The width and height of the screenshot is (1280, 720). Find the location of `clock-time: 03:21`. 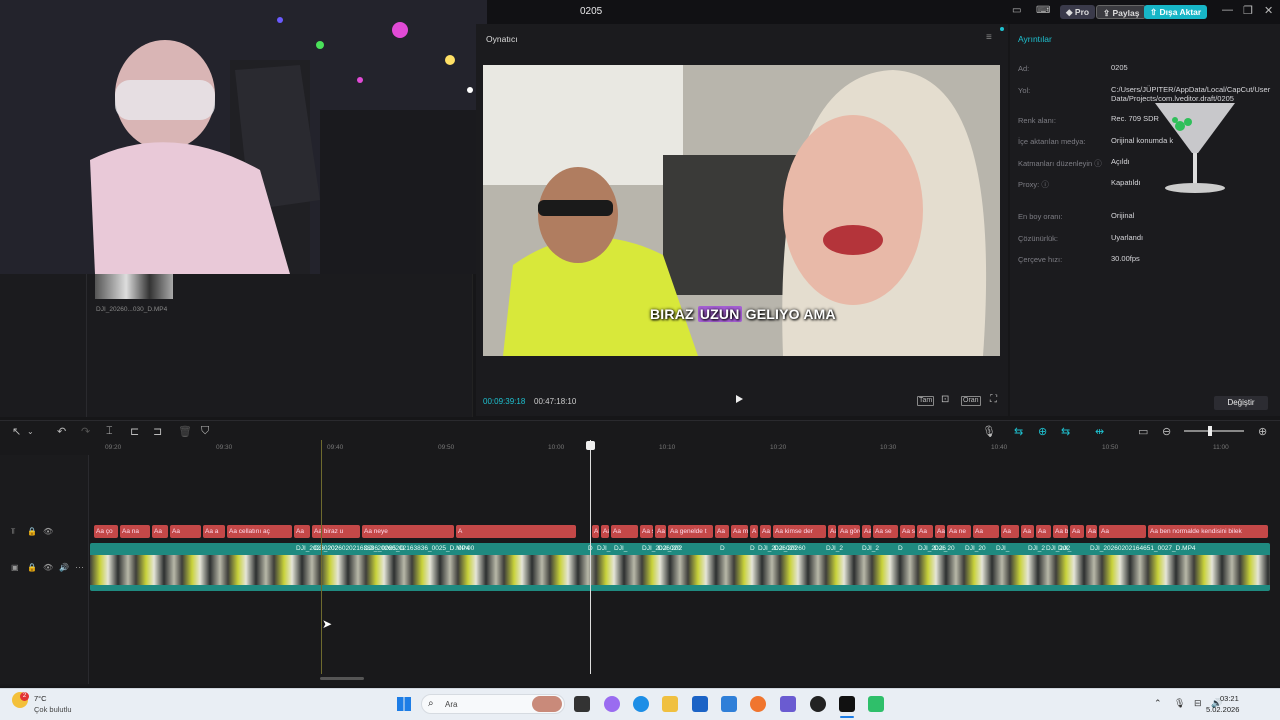

clock-time: 03:21 is located at coordinates (1229, 698).